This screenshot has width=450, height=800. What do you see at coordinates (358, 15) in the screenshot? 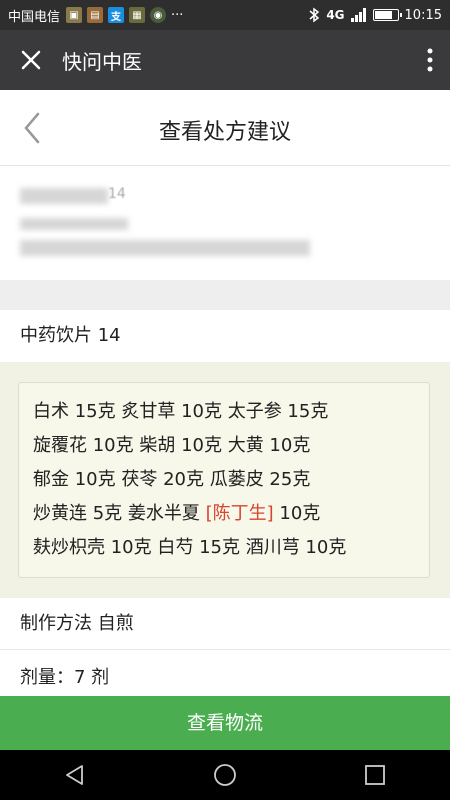
I see `signal-icon` at bounding box center [358, 15].